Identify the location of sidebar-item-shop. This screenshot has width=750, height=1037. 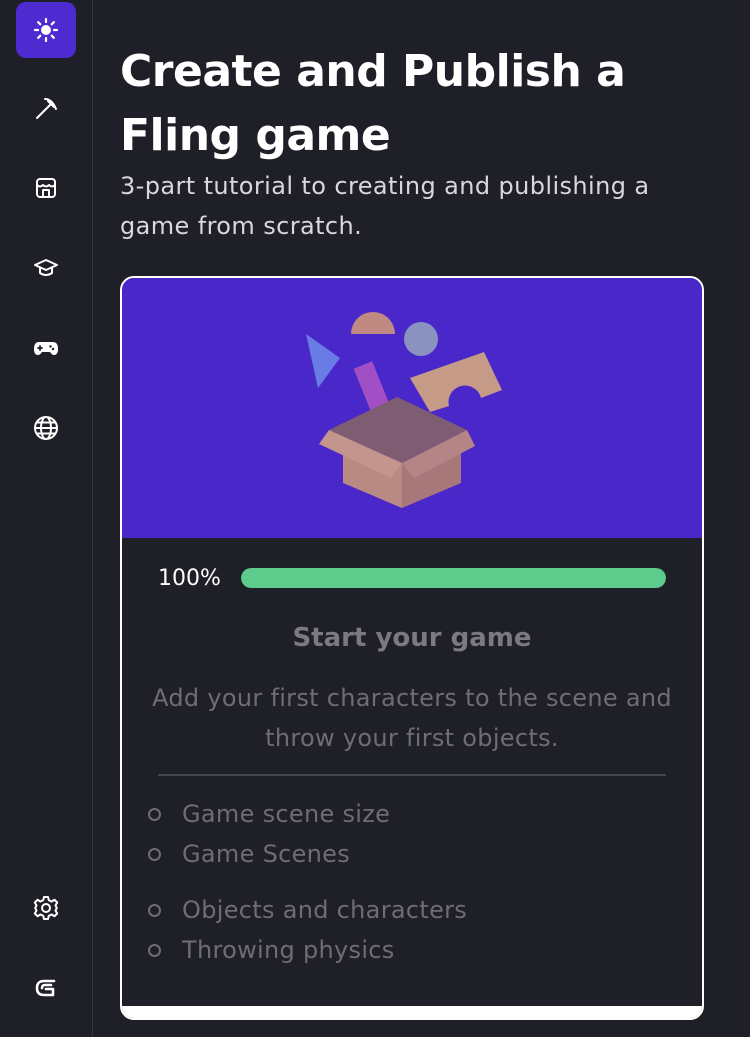
(46, 188).